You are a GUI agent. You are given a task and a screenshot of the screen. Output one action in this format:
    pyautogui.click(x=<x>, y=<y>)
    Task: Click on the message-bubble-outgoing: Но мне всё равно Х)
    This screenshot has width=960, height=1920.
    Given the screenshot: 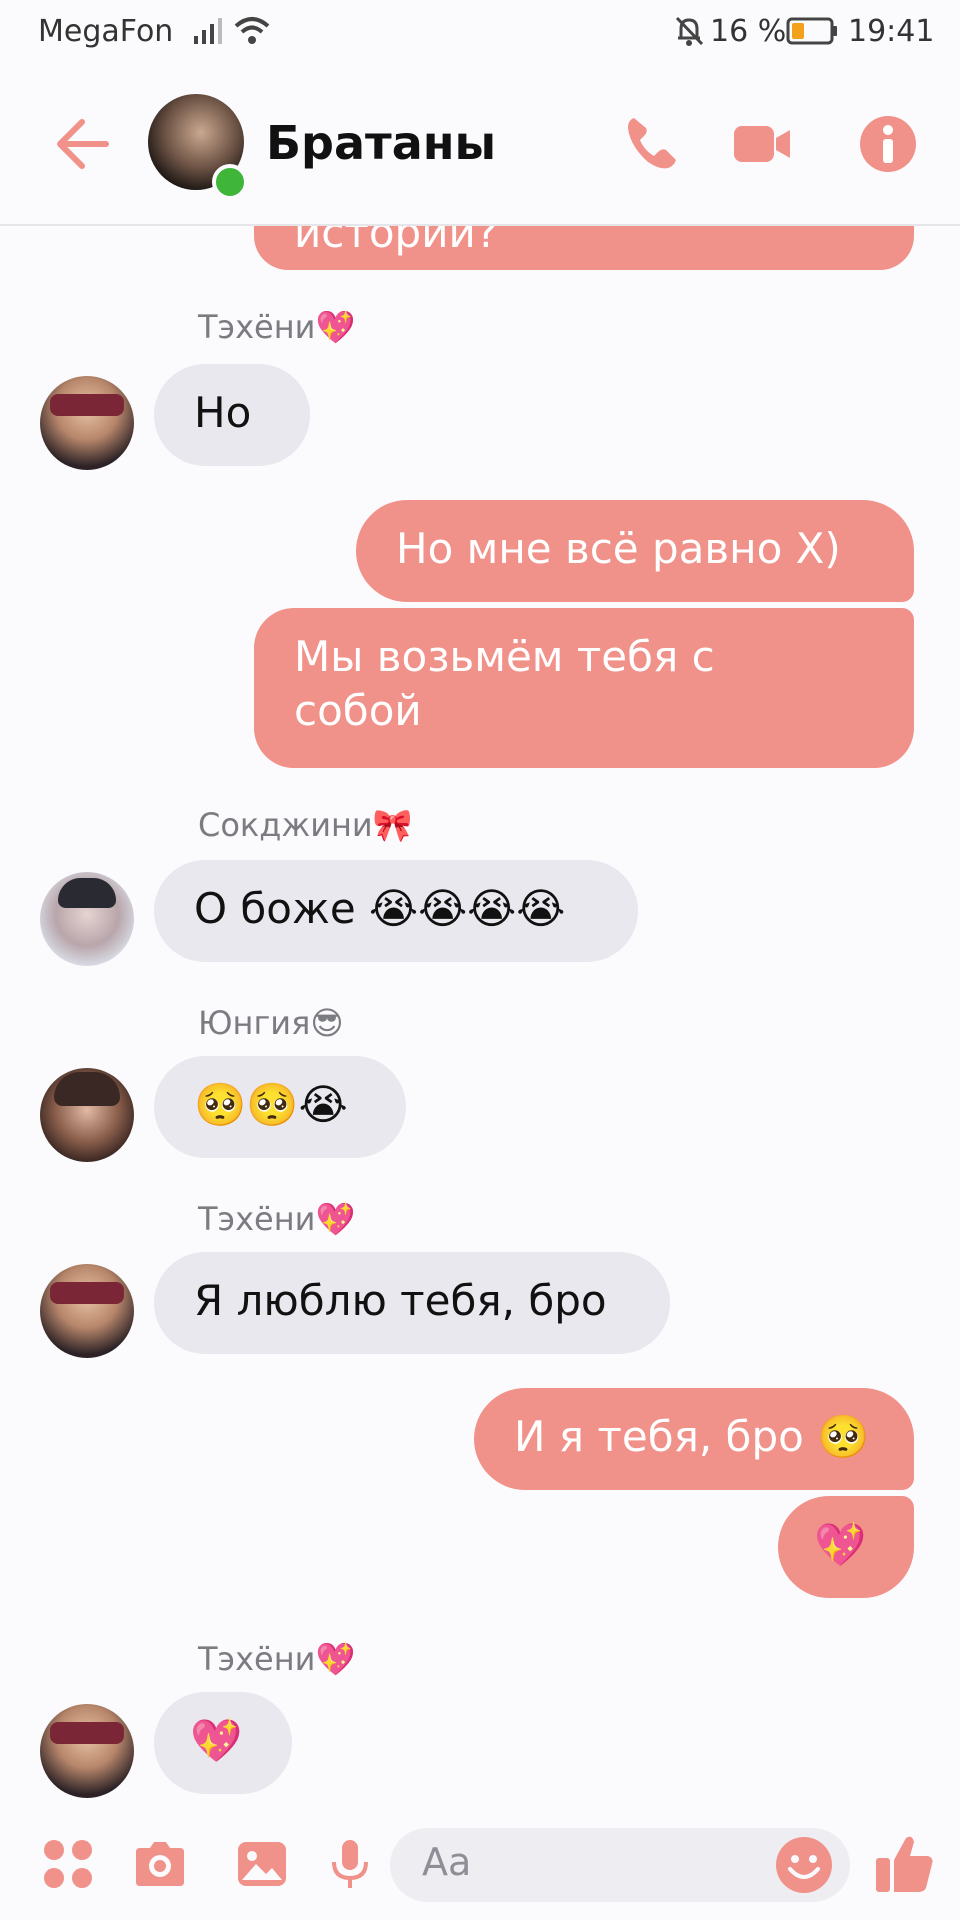 What is the action you would take?
    pyautogui.click(x=635, y=551)
    